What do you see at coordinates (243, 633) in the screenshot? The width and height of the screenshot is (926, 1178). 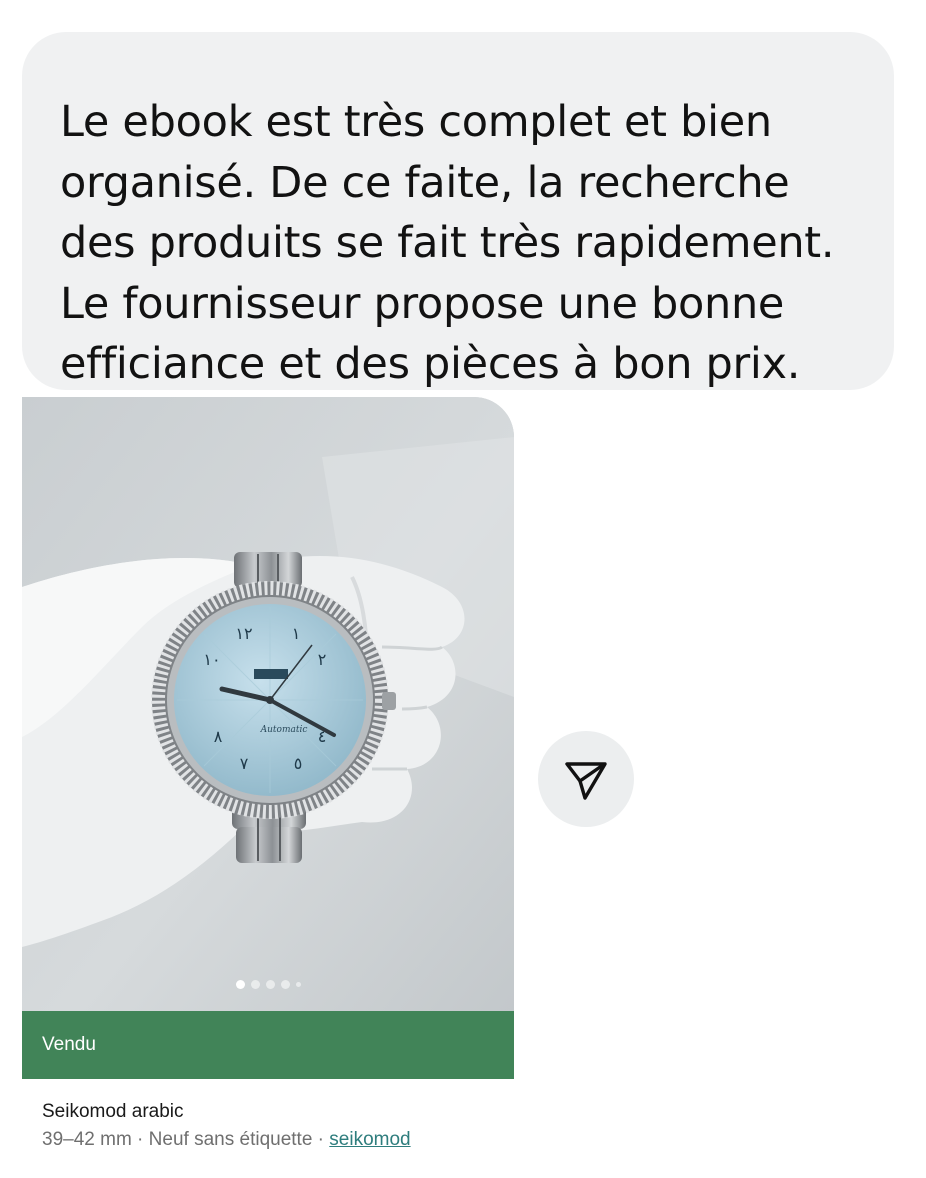 I see `svg-text: ١٢` at bounding box center [243, 633].